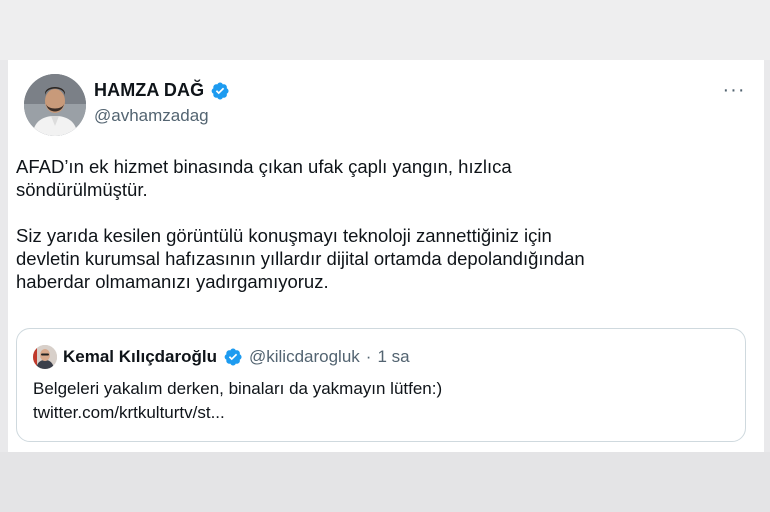  What do you see at coordinates (220, 91) in the screenshot?
I see `verified-badge-icon` at bounding box center [220, 91].